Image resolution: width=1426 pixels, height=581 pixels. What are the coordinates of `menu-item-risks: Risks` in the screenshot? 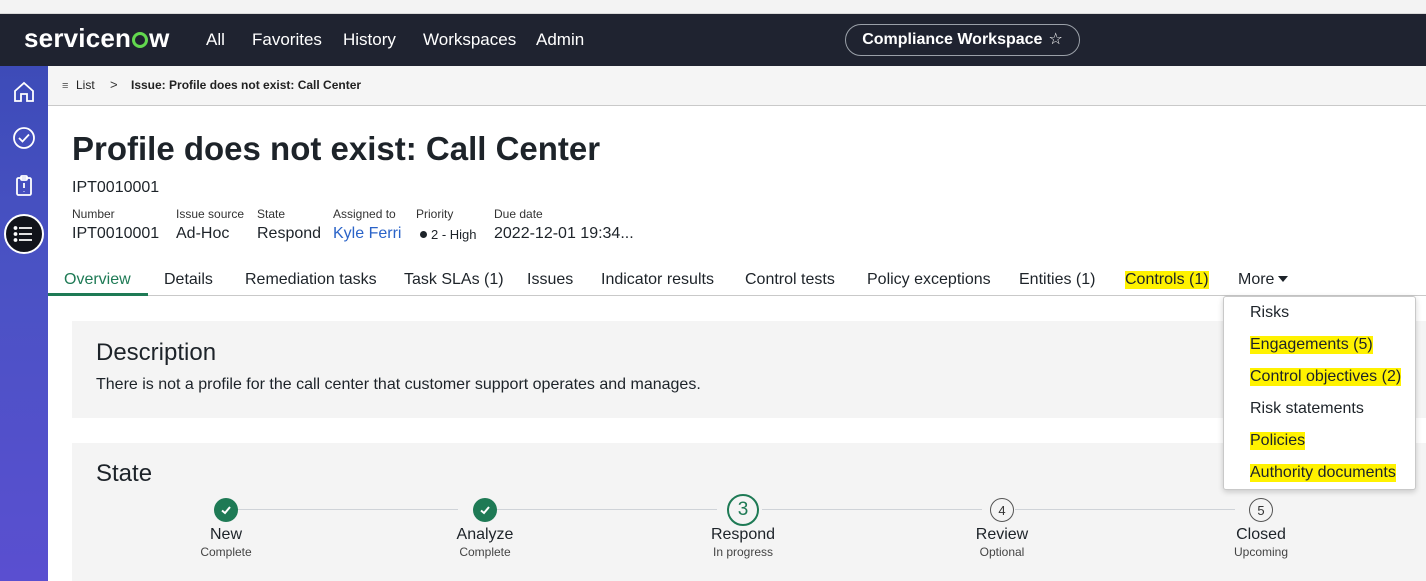 It's located at (1269, 313).